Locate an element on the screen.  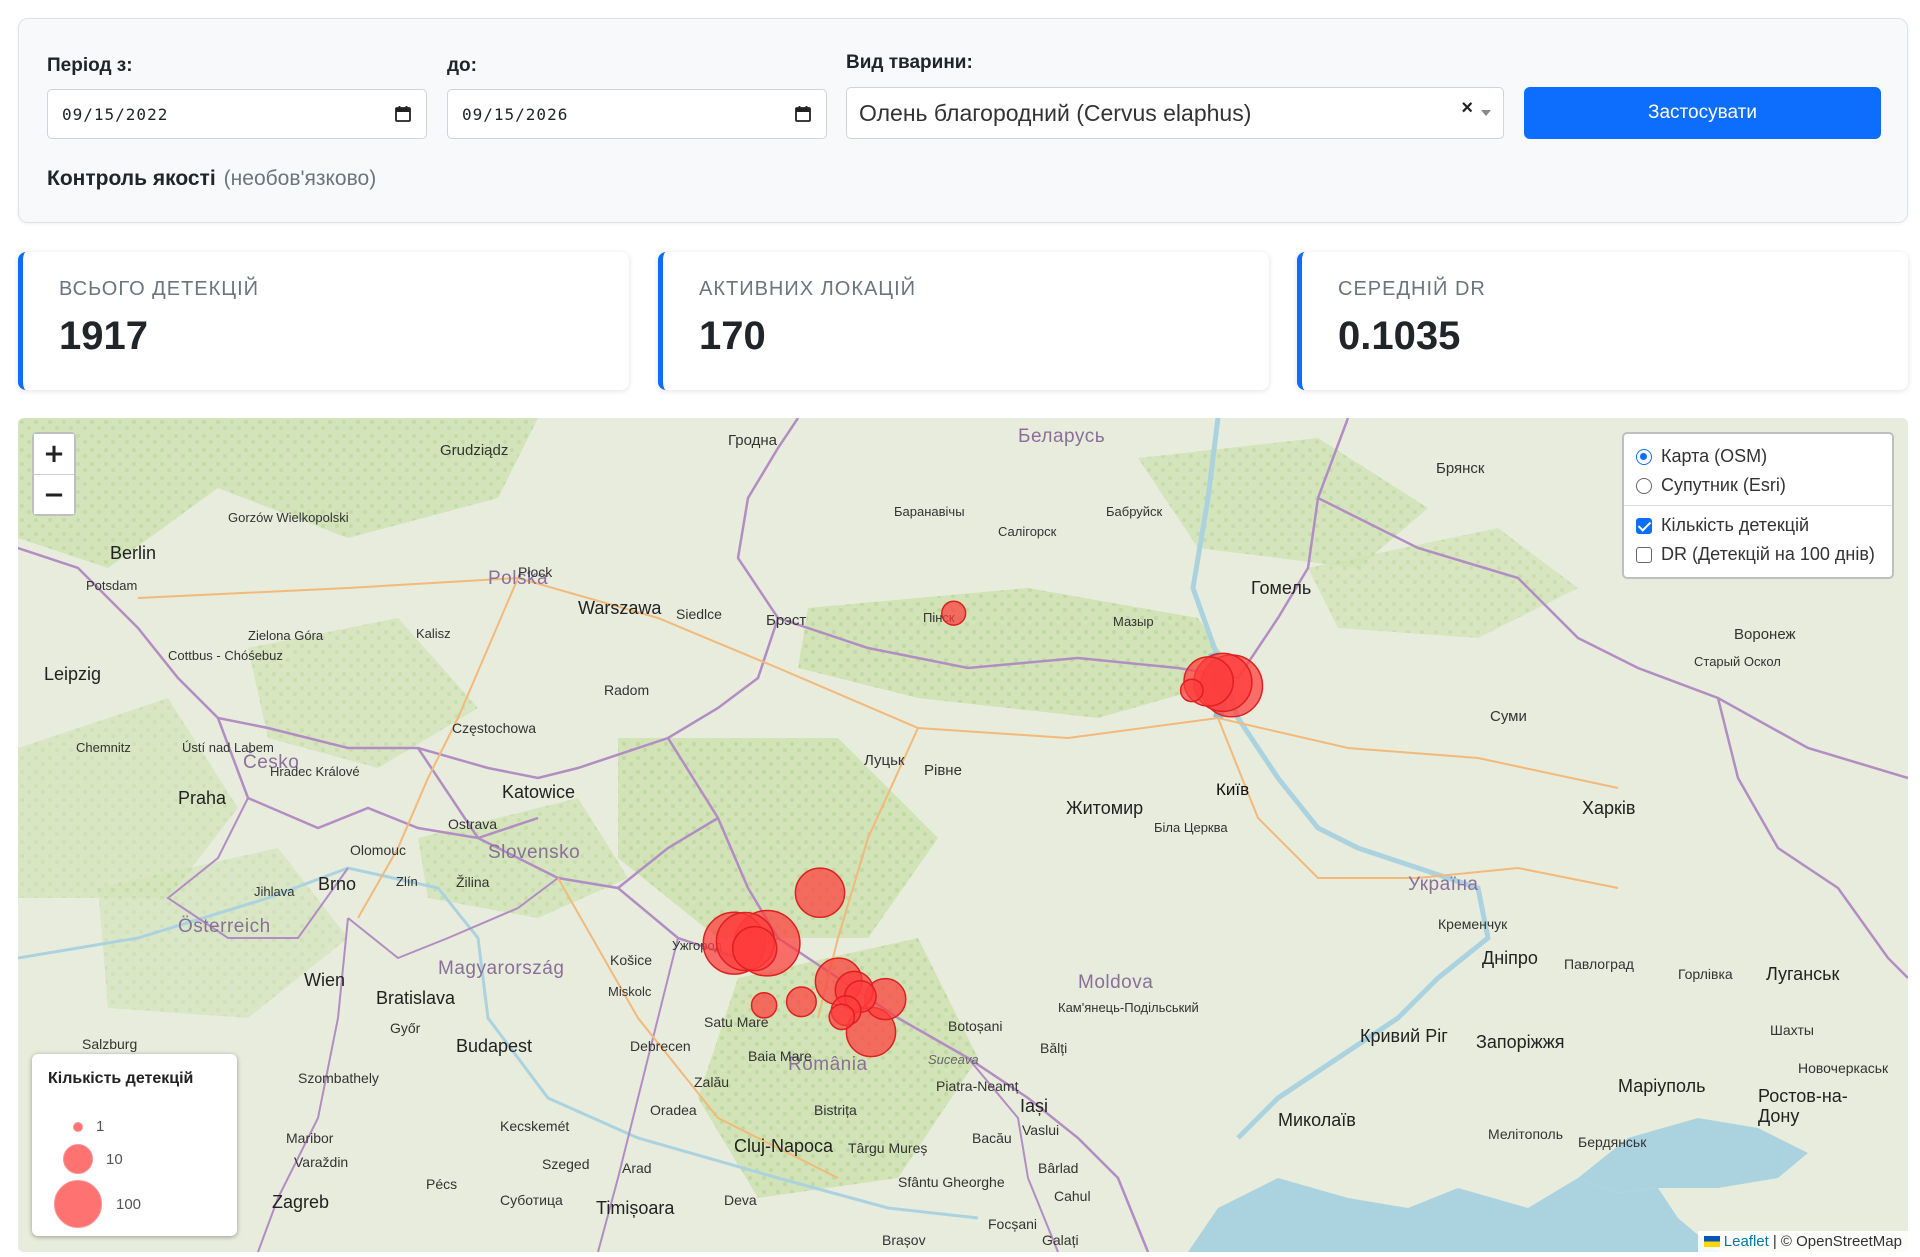
date-from-value: 09/15/2022 is located at coordinates (115, 114).